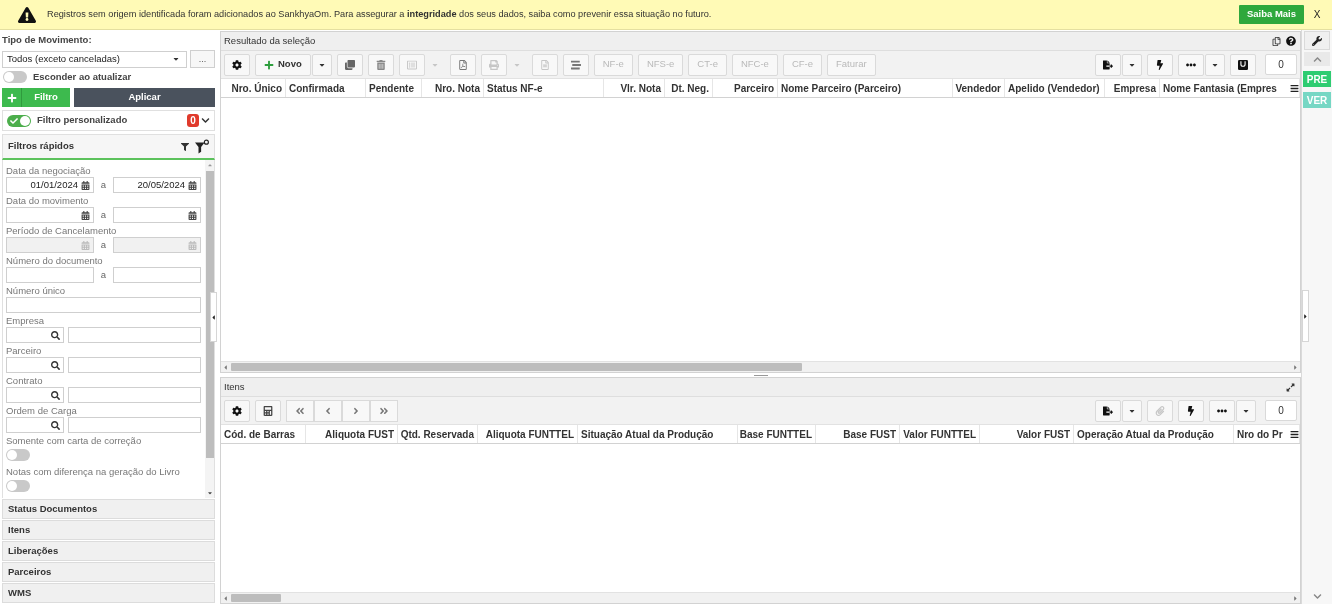 Image resolution: width=1332 pixels, height=604 pixels. What do you see at coordinates (185, 146) in the screenshot?
I see `filter-icon` at bounding box center [185, 146].